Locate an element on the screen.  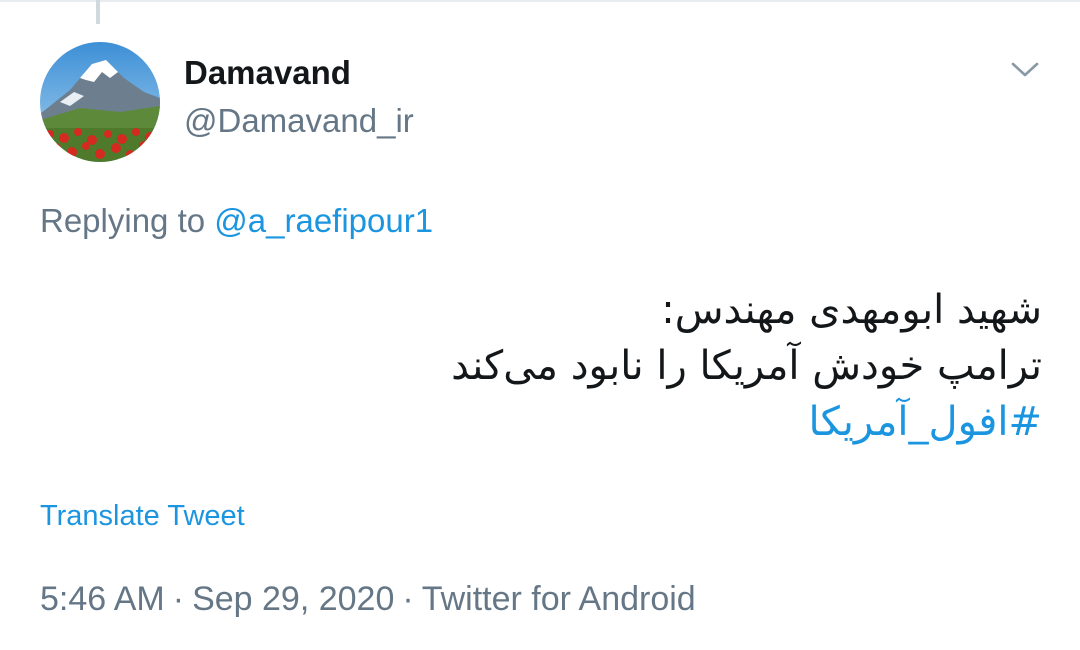
chevron-down-icon is located at coordinates (1025, 69).